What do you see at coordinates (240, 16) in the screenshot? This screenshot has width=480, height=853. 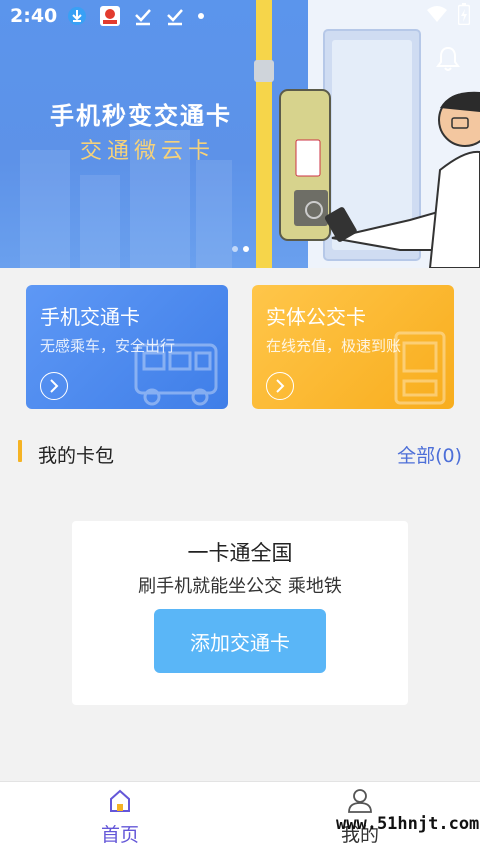 I see `status-bar: 2:40` at bounding box center [240, 16].